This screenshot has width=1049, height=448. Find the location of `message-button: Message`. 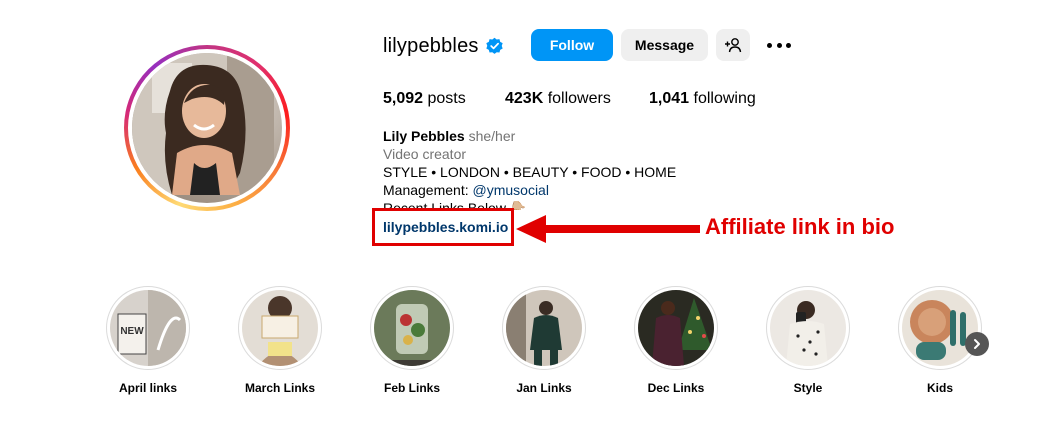

message-button: Message is located at coordinates (664, 45).